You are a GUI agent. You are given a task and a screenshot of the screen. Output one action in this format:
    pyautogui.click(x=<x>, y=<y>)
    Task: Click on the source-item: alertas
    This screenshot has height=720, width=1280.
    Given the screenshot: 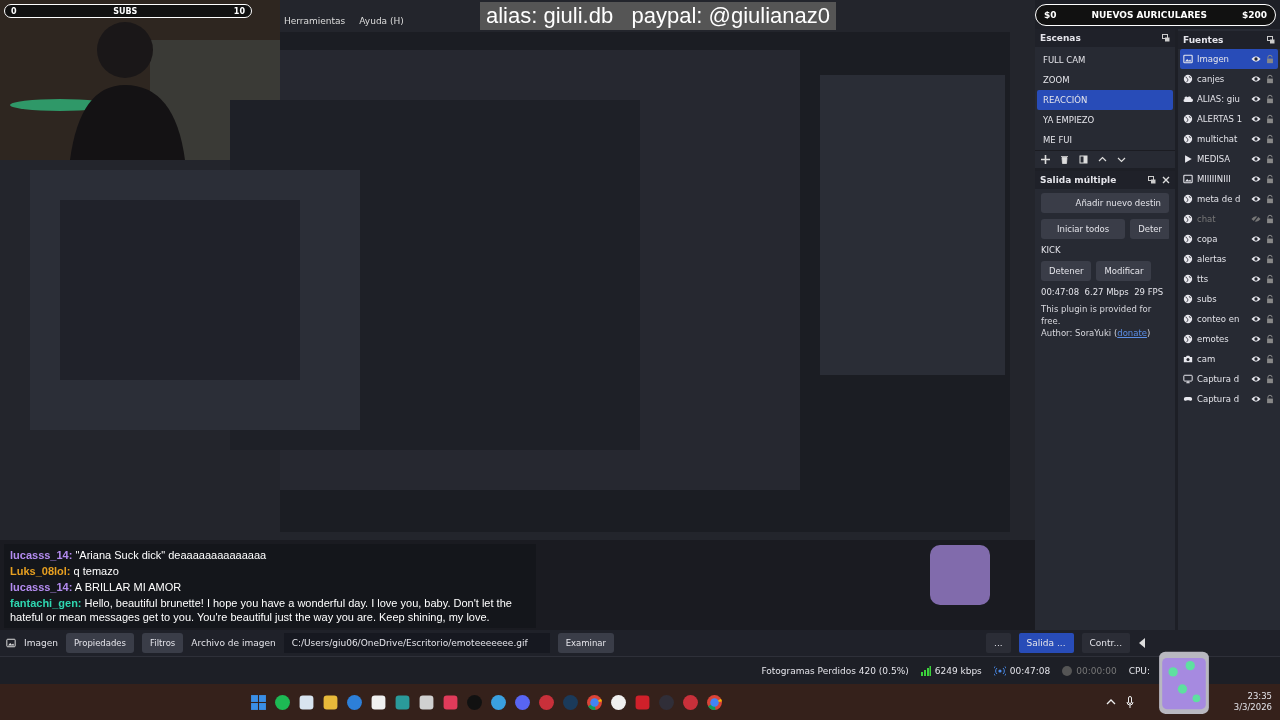 What is the action you would take?
    pyautogui.click(x=1229, y=259)
    